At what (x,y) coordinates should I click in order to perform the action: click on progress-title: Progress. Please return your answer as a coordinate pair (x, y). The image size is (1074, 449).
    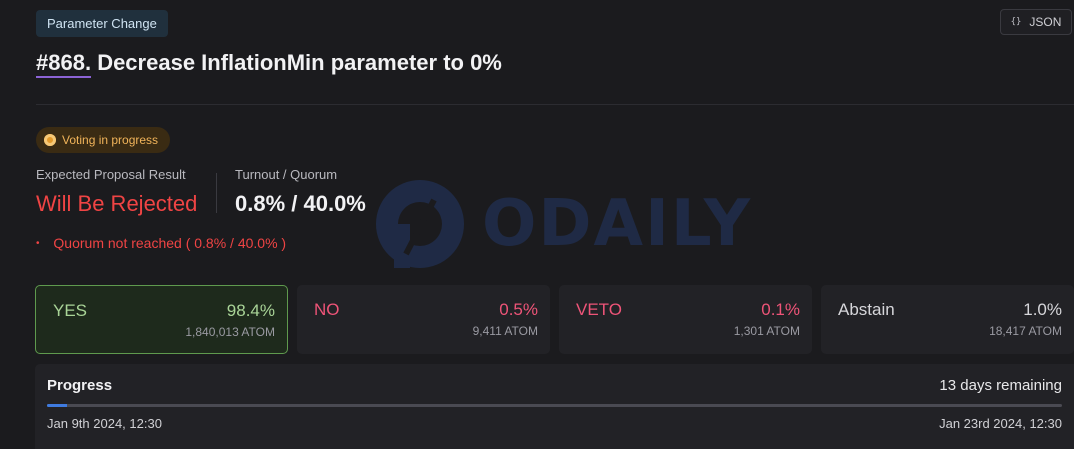
    Looking at the image, I should click on (80, 385).